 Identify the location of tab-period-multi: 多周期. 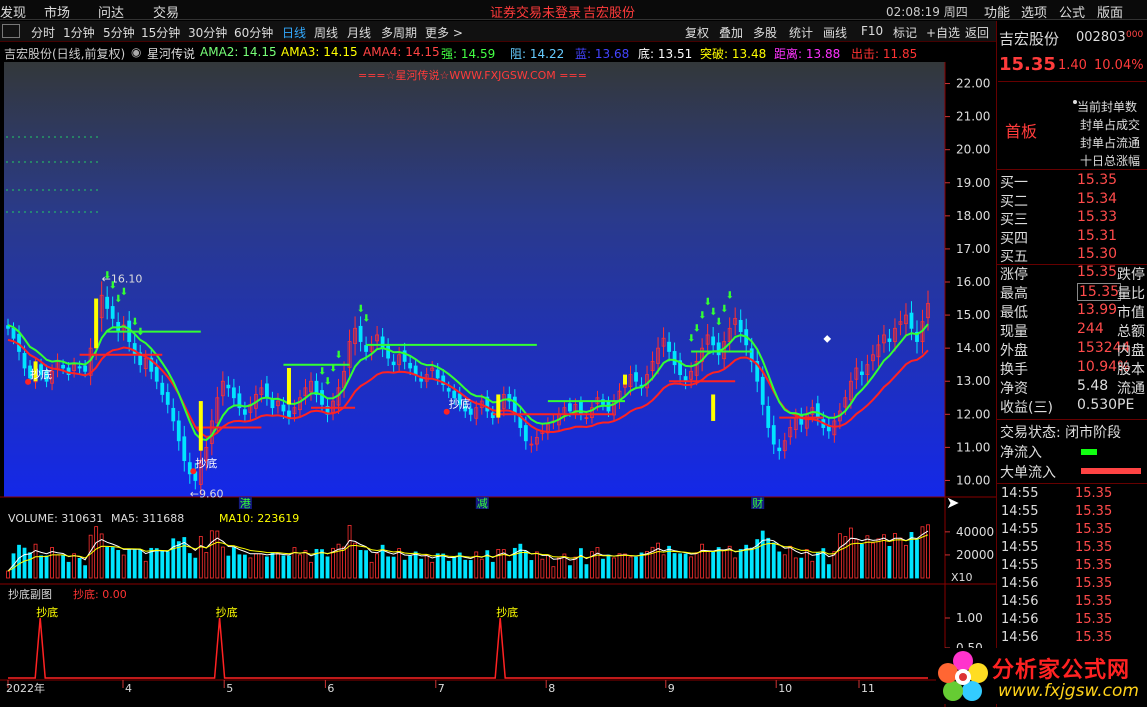
(399, 32).